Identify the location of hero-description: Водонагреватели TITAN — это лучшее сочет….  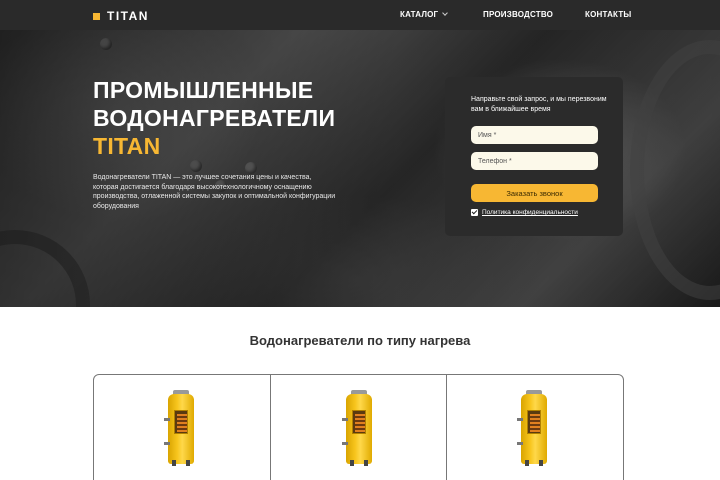
(214, 192).